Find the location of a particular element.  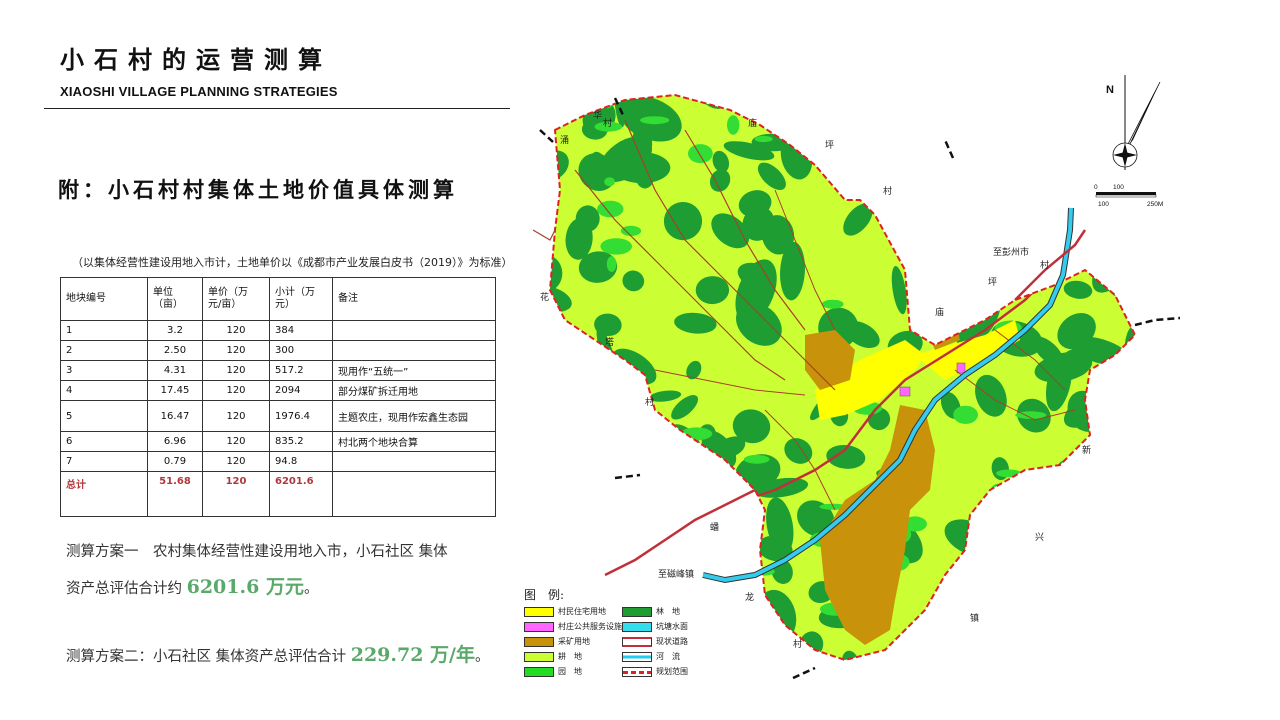

calc-plan-2-value: 229.72 万/年 is located at coordinates (412, 655).